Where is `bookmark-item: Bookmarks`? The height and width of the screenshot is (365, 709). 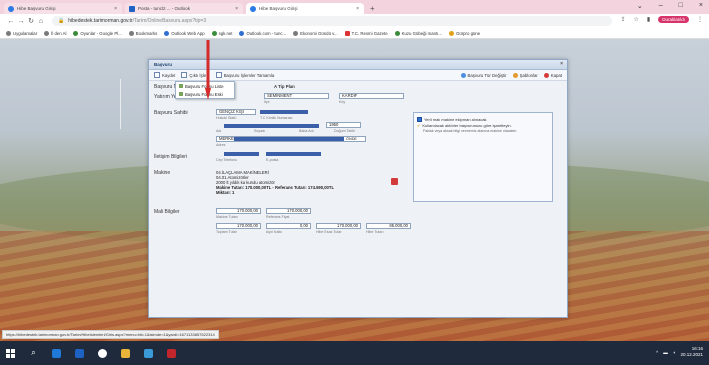 bookmark-item: Bookmarks is located at coordinates (142, 33).